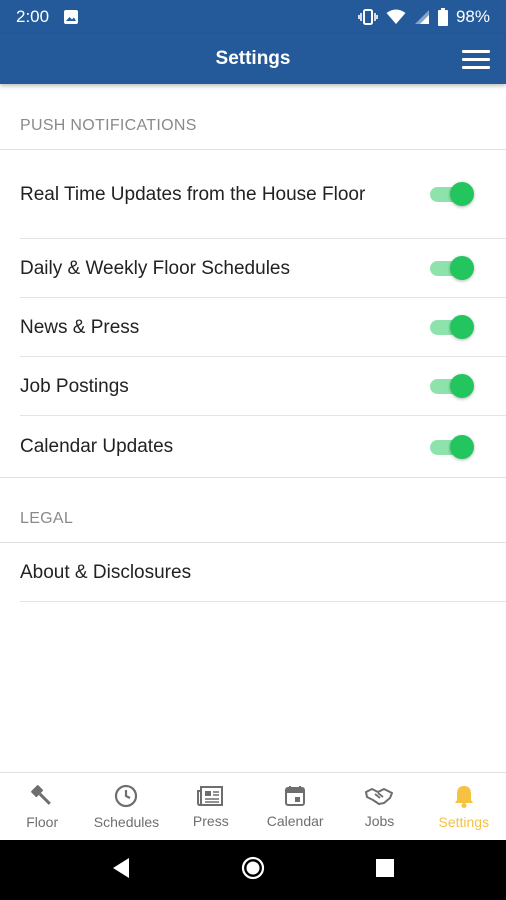 The width and height of the screenshot is (506, 900). I want to click on signal-icon, so click(422, 17).